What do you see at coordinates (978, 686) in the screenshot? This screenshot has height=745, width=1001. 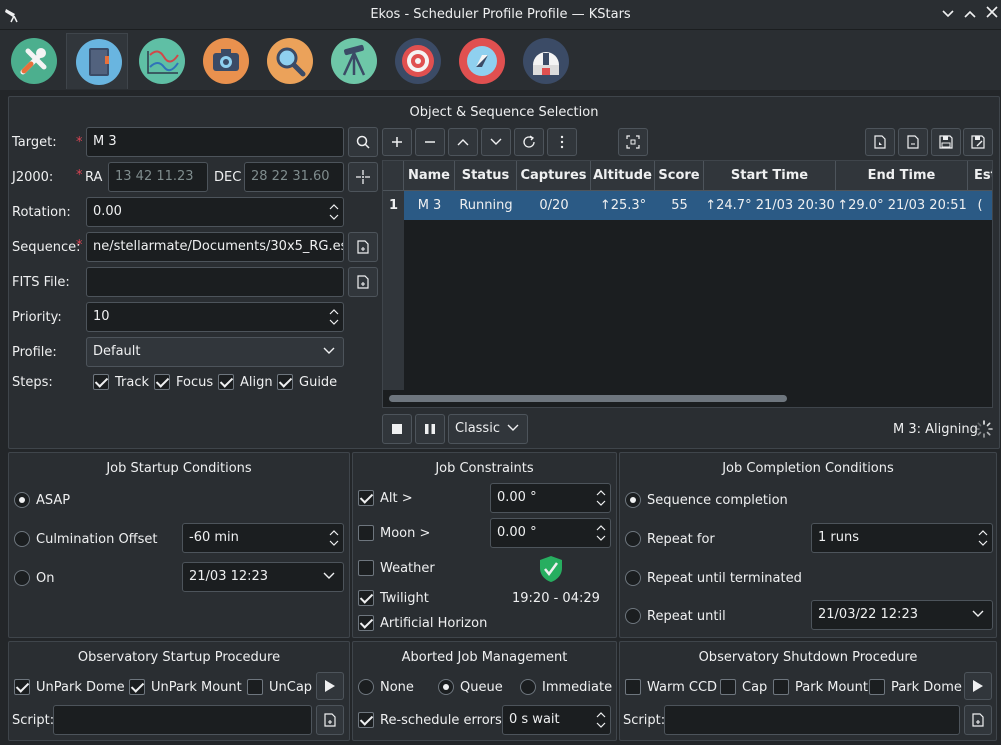 I see `run-shutdown-button` at bounding box center [978, 686].